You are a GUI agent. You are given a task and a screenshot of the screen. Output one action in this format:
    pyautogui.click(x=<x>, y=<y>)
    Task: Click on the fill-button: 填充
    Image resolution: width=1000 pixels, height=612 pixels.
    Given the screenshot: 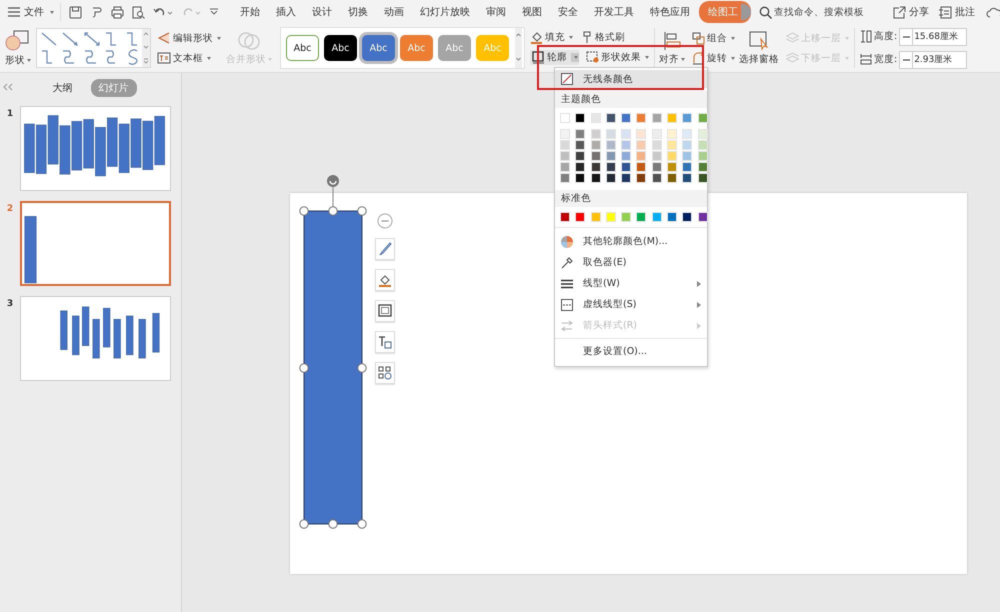 What is the action you would take?
    pyautogui.click(x=551, y=37)
    